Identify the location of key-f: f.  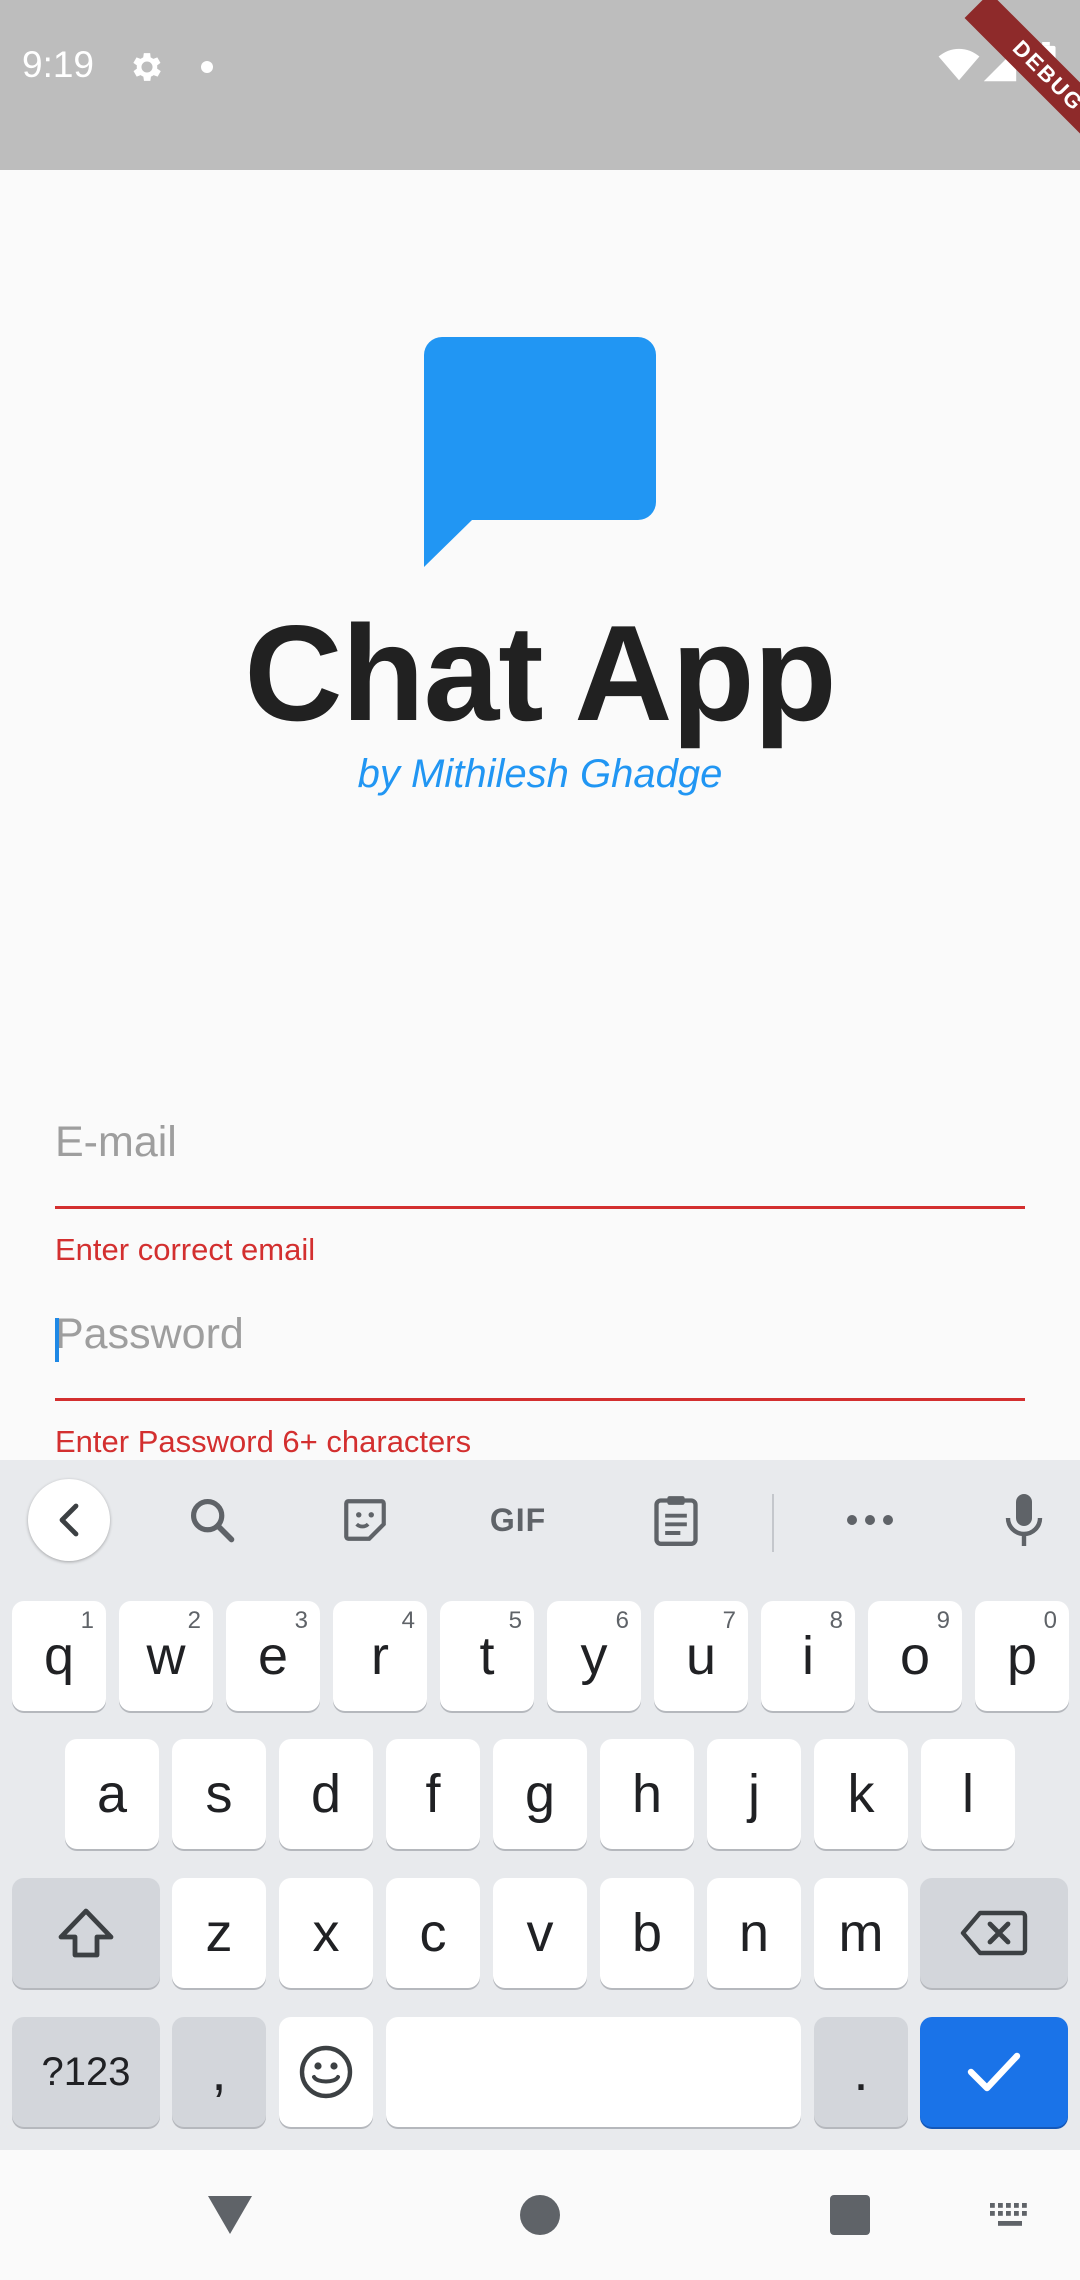
(433, 1794).